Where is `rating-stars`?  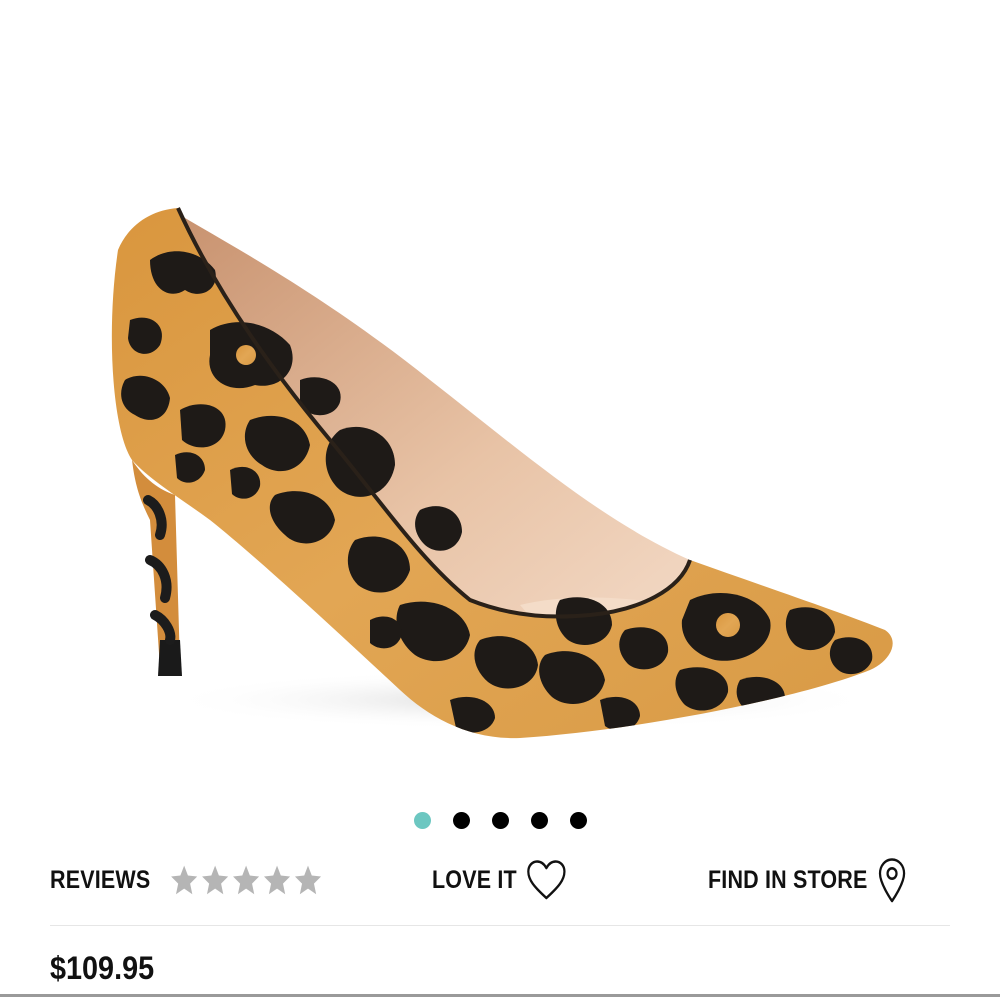 rating-stars is located at coordinates (245, 880).